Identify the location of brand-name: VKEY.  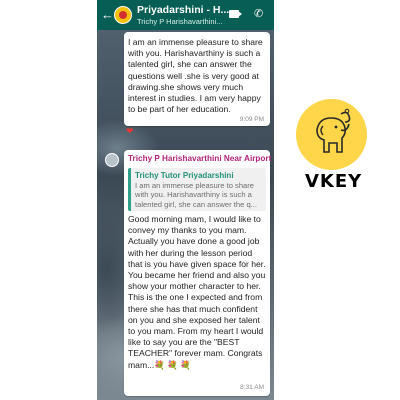
(334, 181).